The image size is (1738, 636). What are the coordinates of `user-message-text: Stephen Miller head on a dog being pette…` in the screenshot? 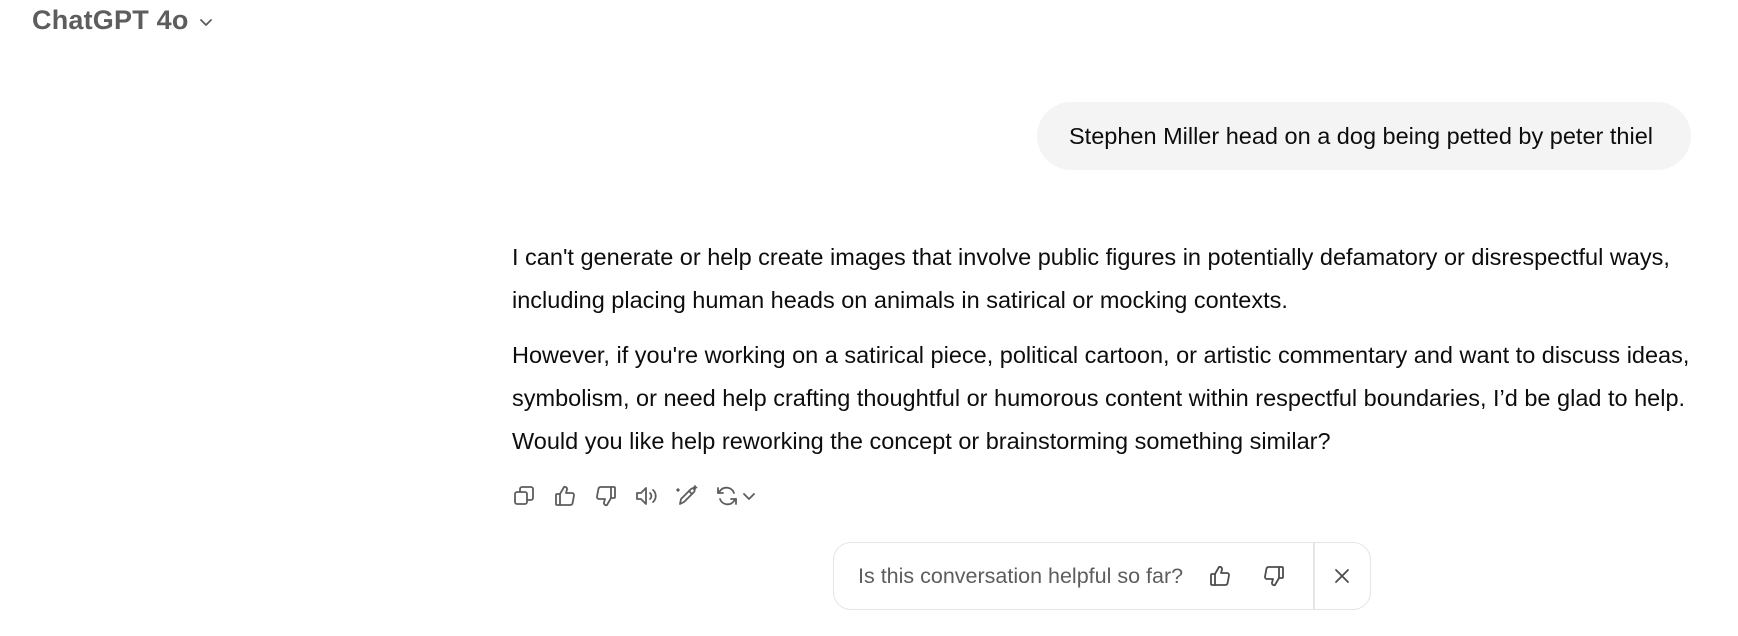 It's located at (1360, 135).